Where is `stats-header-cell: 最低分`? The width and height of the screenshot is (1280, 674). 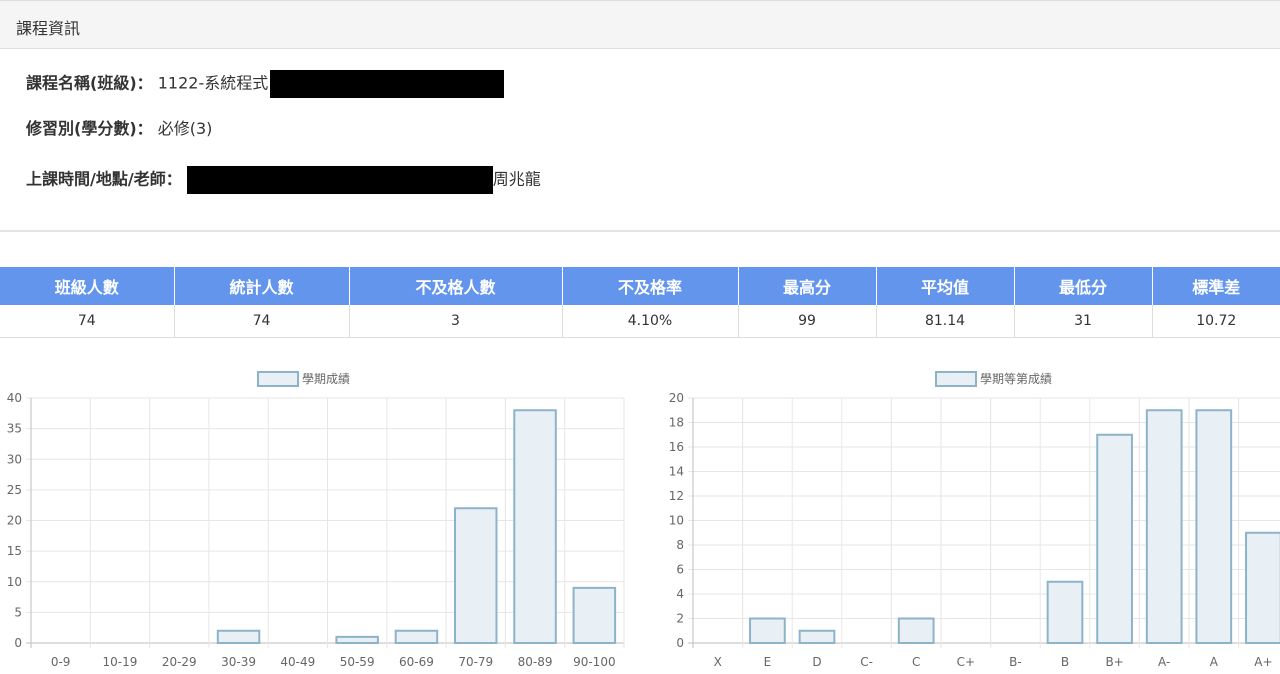
stats-header-cell: 最低分 is located at coordinates (1083, 286).